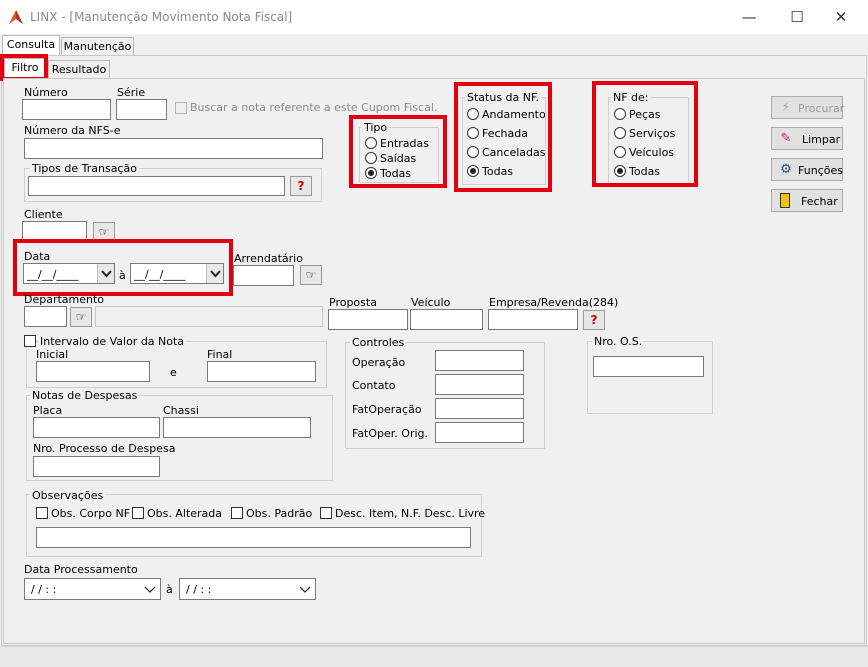 This screenshot has height=667, width=868. Describe the element at coordinates (237, 427) in the screenshot. I see `chassi-input` at that location.